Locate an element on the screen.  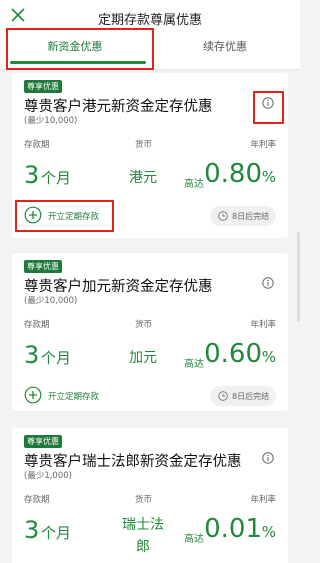
tab-bar: 新资金优惠 续存优惠 is located at coordinates (150, 50).